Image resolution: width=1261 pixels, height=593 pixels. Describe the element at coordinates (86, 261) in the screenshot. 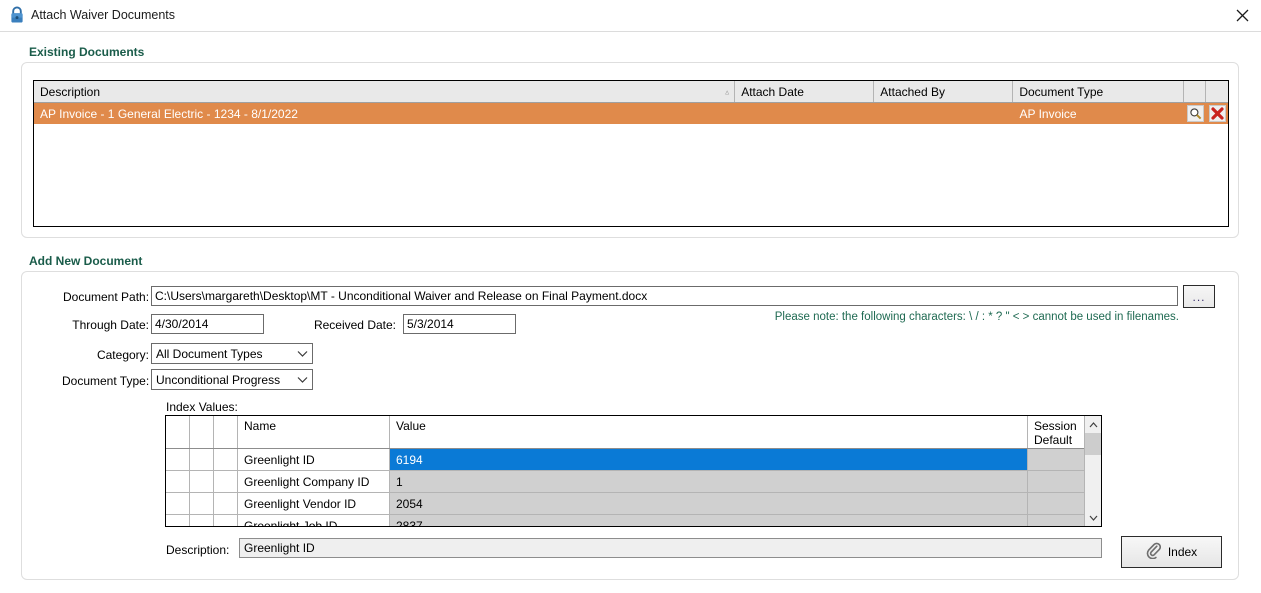

I see `add-new-document-caption: Add New Document` at that location.